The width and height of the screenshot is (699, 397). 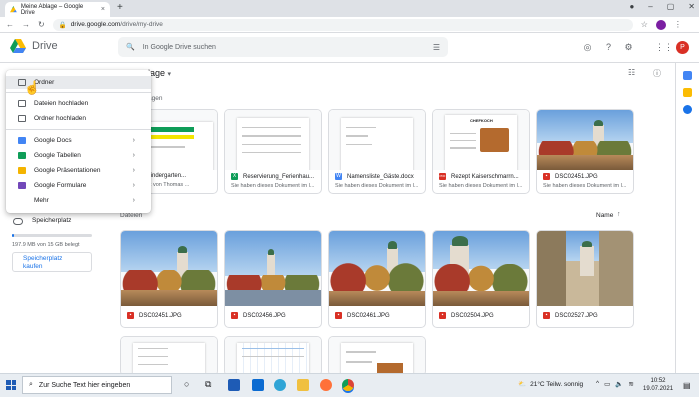 I want to click on offline-status-icon: ◎, so click(x=587, y=47).